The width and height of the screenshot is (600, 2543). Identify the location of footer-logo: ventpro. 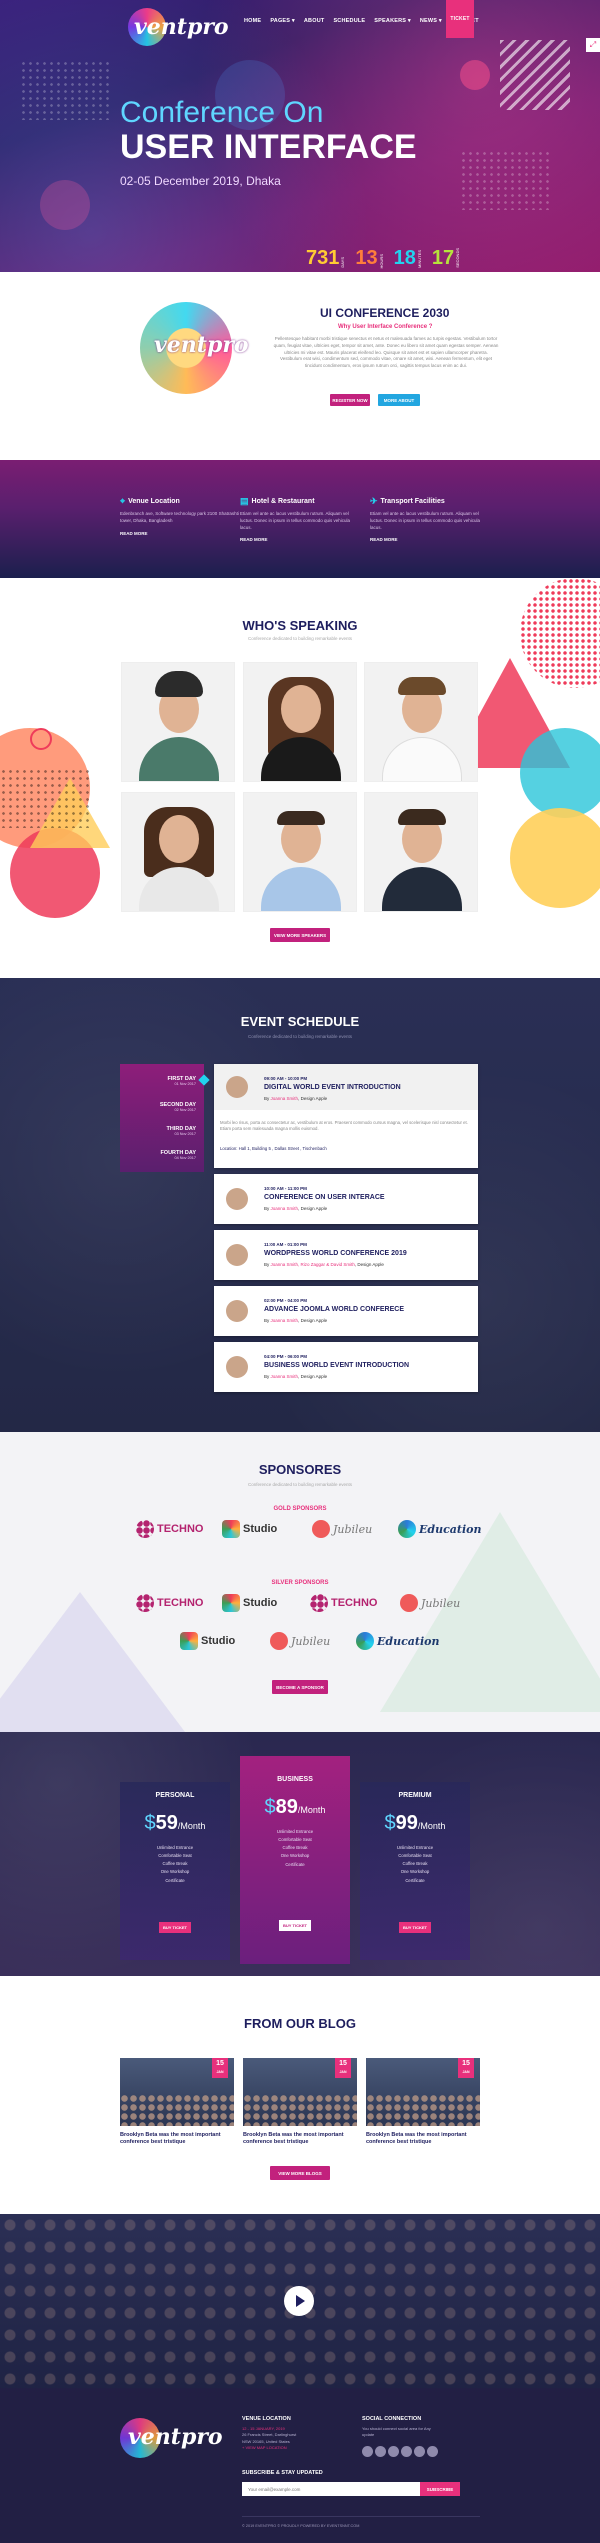
(175, 2437).